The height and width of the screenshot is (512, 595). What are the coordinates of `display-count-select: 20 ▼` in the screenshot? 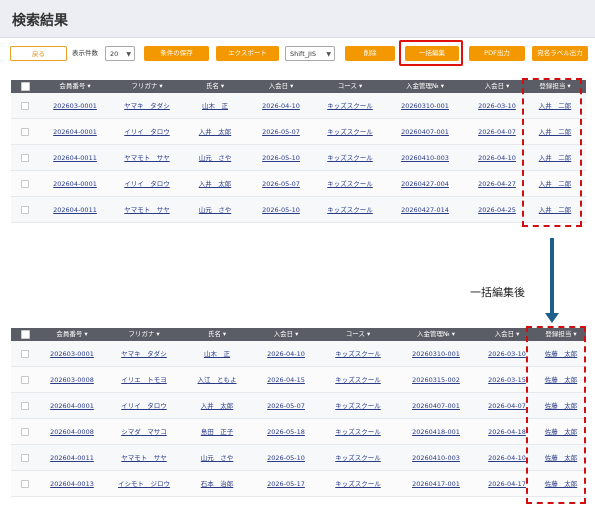 It's located at (120, 53).